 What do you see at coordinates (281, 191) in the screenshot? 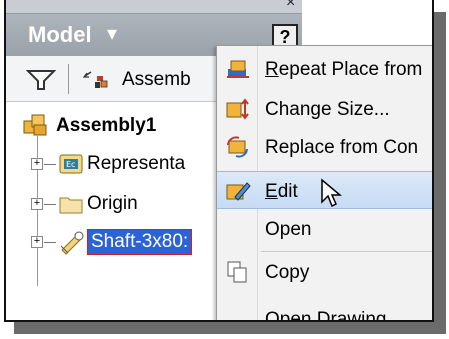
I see `menu-item-label: Edit` at bounding box center [281, 191].